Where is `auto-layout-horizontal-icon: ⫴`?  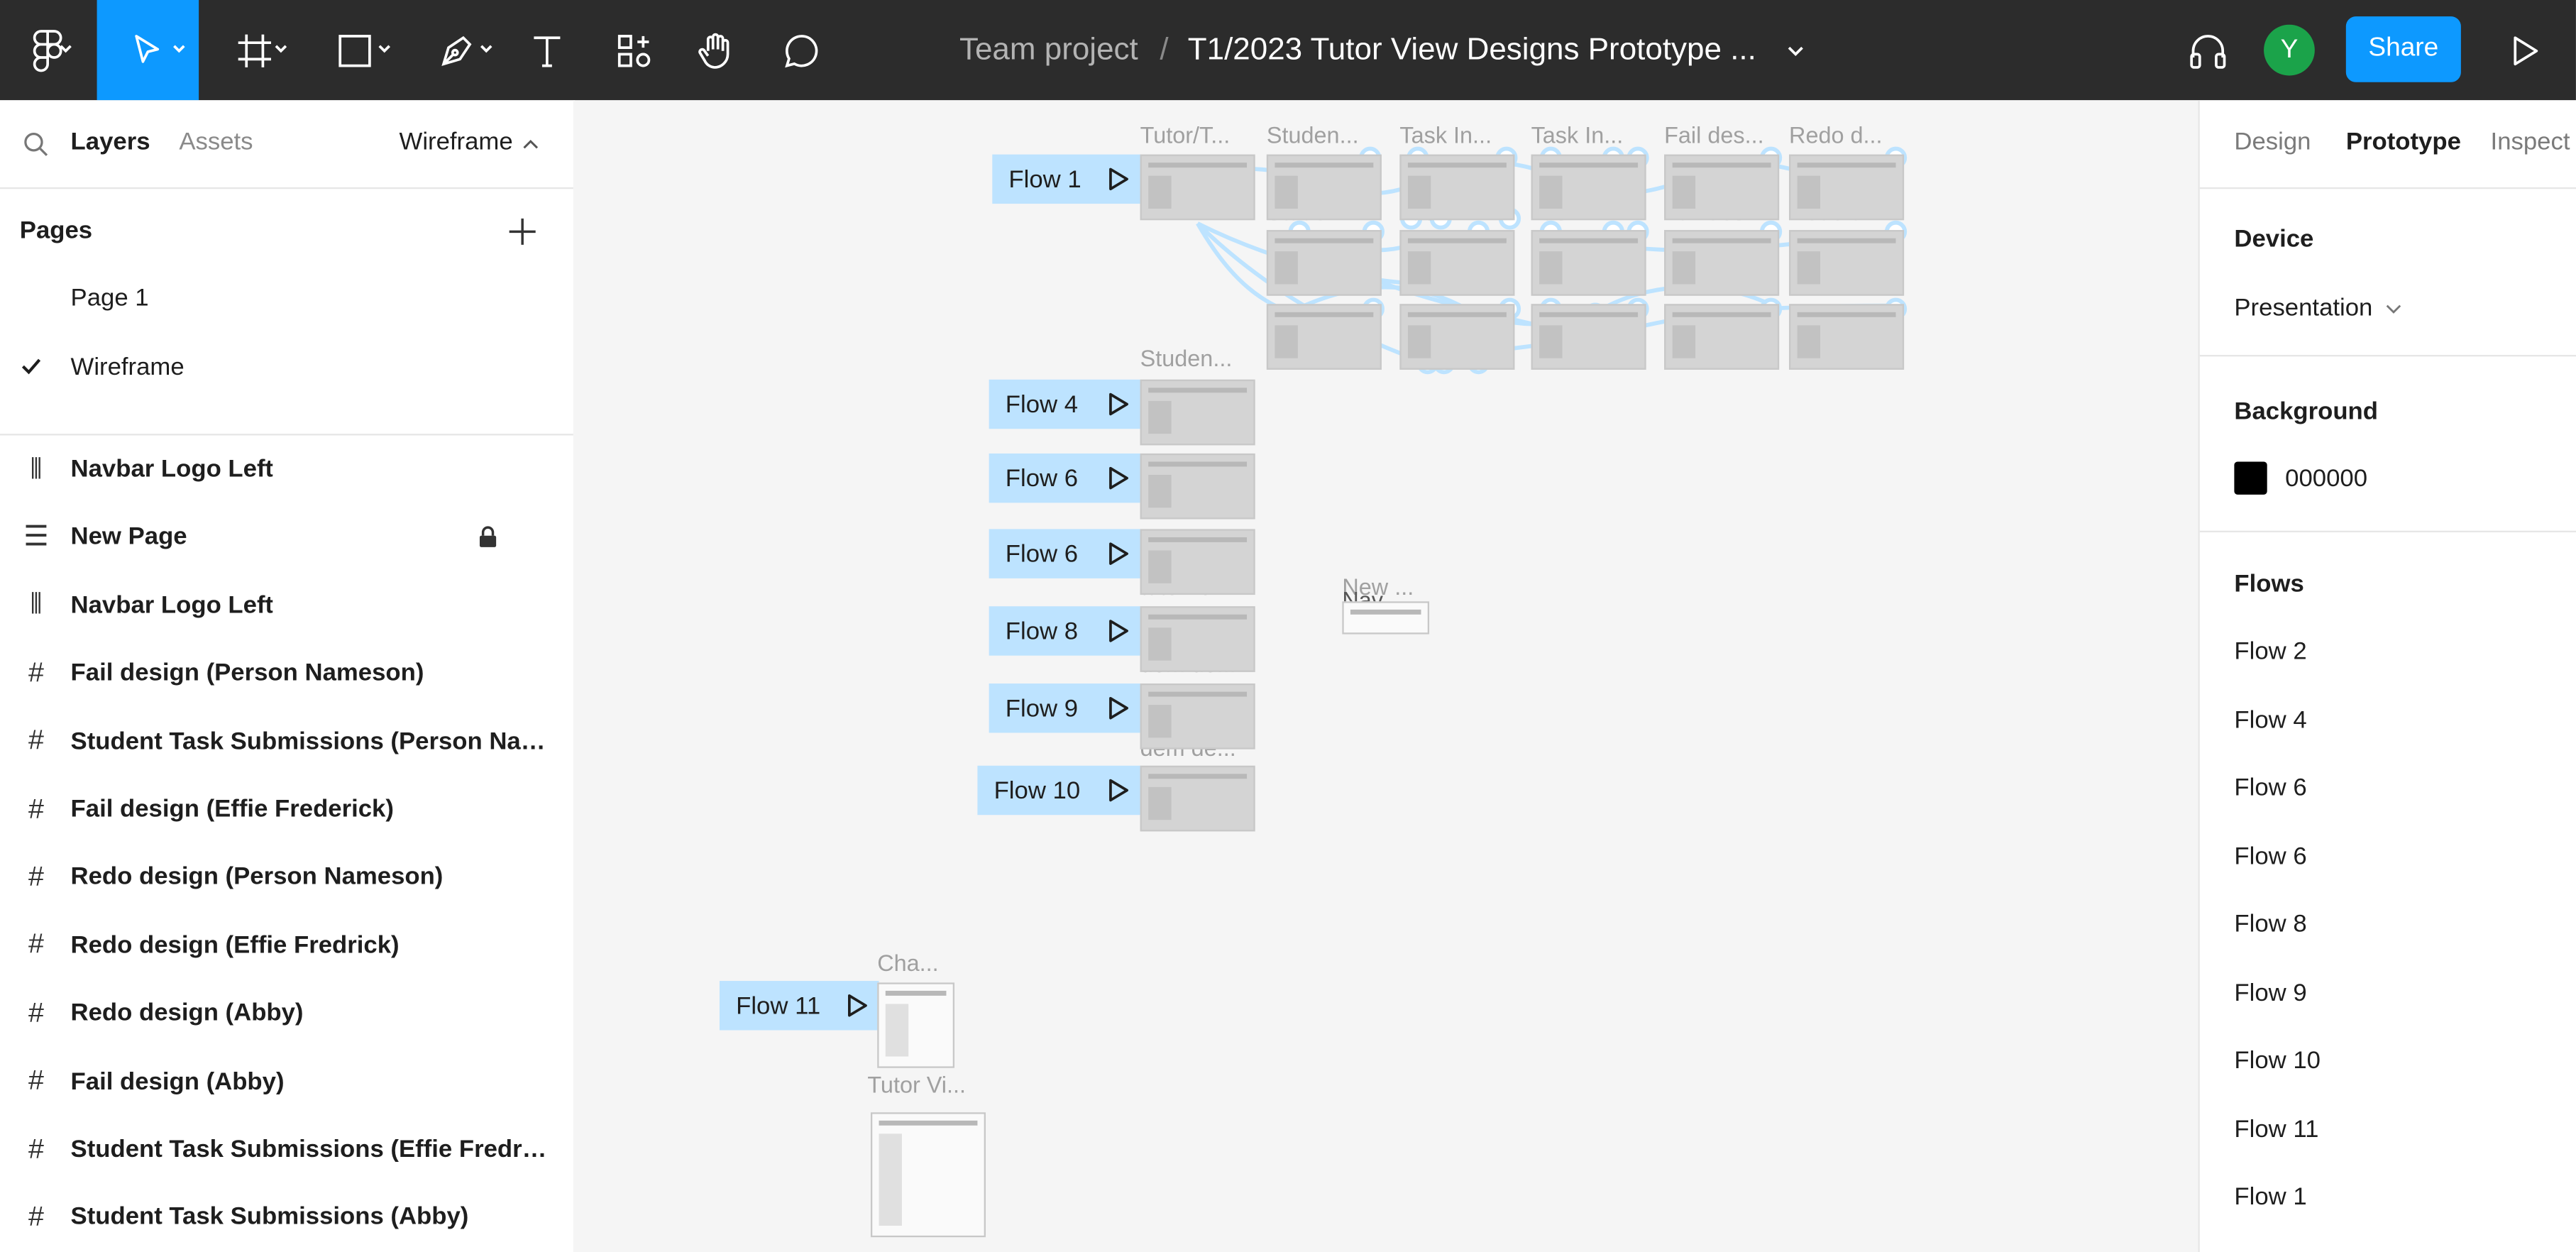 auto-layout-horizontal-icon: ⫴ is located at coordinates (36, 604).